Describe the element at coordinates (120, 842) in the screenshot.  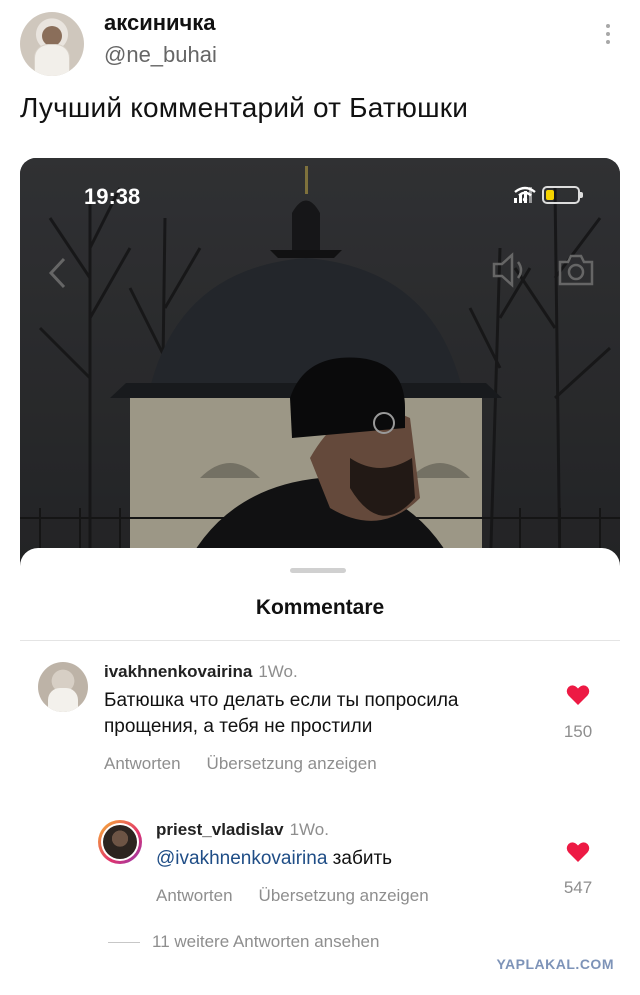
I see `reply-avatar` at that location.